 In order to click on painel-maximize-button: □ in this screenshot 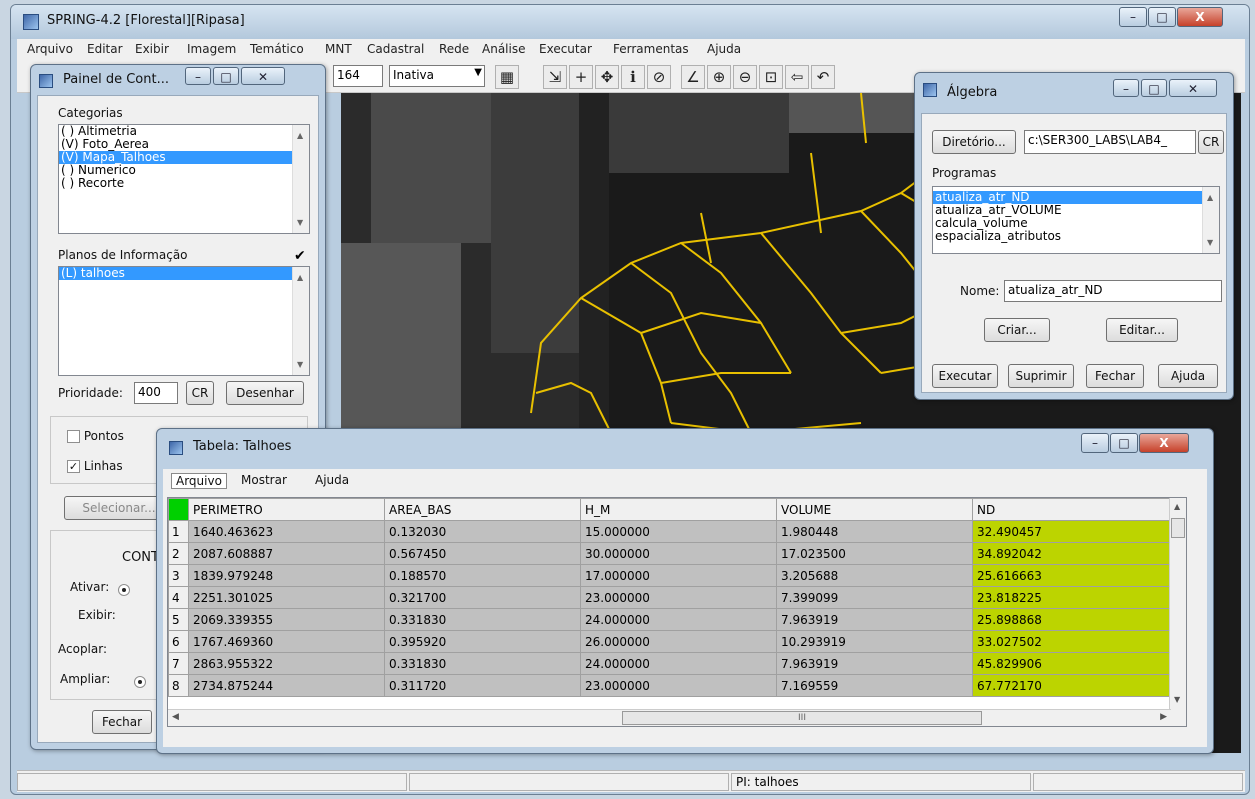, I will do `click(226, 76)`.